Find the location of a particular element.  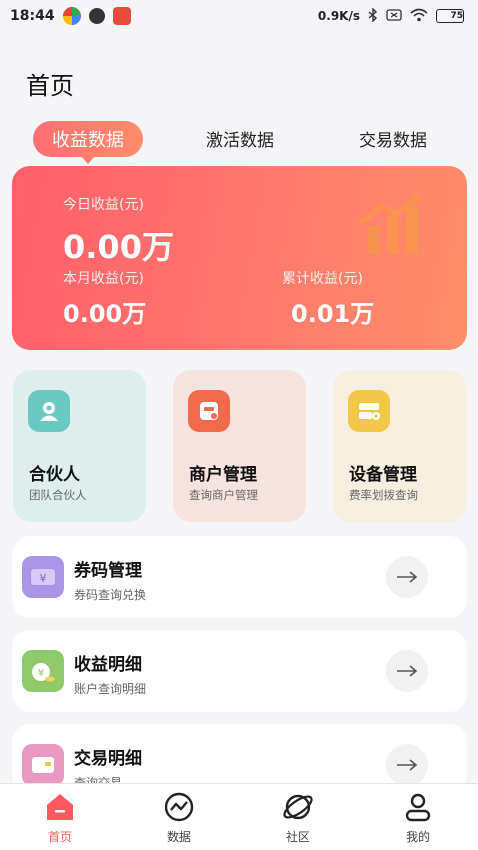

tab-transaction-data: 交易数据 is located at coordinates (393, 138).